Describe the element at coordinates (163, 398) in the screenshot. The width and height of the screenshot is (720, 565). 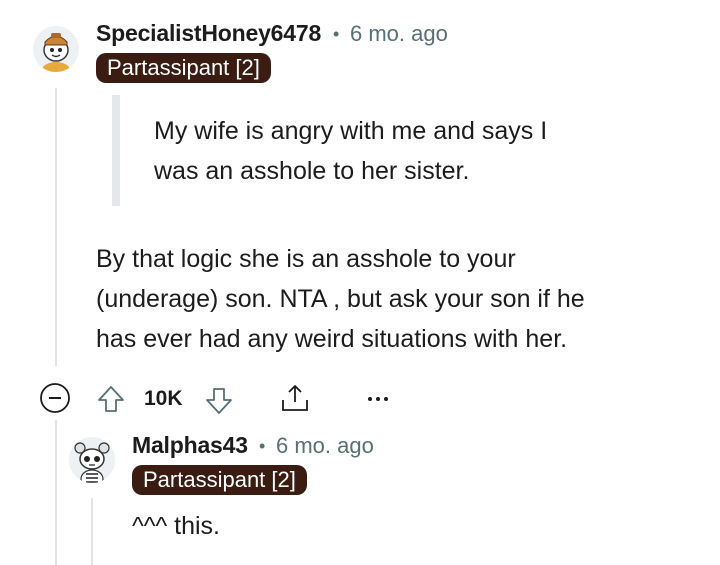
I see `vote-count: 10K` at that location.